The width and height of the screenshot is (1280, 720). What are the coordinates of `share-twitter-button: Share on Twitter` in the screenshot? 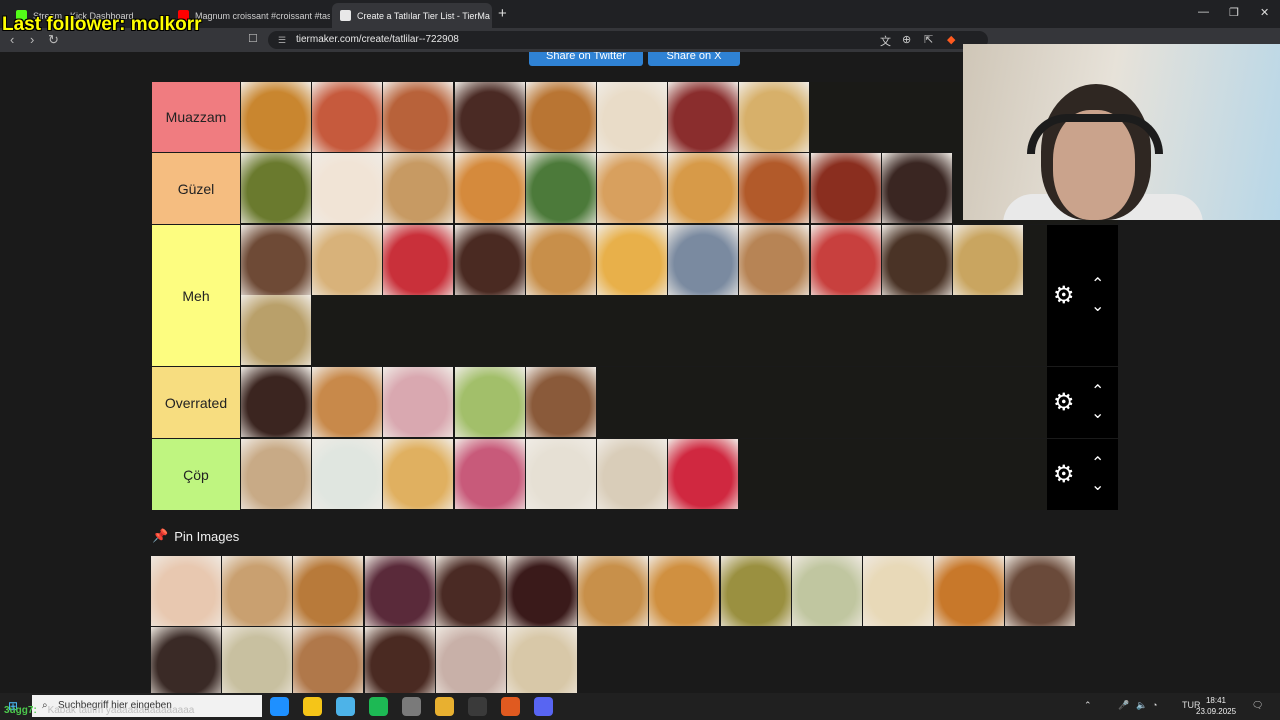 It's located at (586, 59).